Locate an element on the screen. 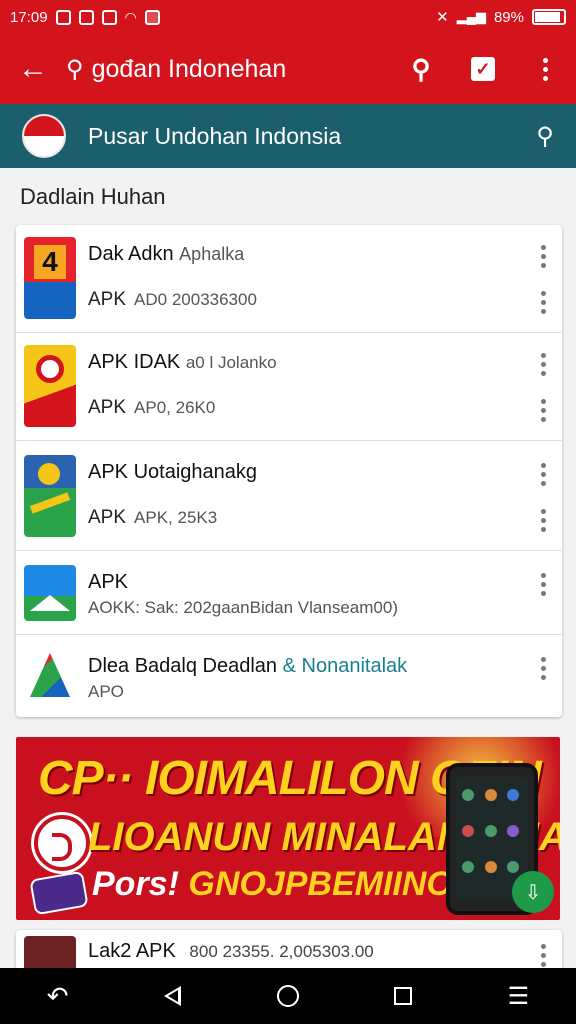 The width and height of the screenshot is (576, 1024). download-fab-icon: ⇩ is located at coordinates (533, 892).